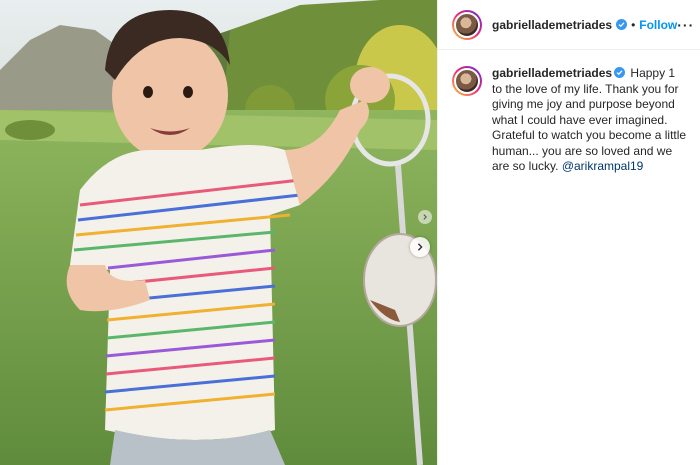  I want to click on carousel-indicator, so click(425, 217).